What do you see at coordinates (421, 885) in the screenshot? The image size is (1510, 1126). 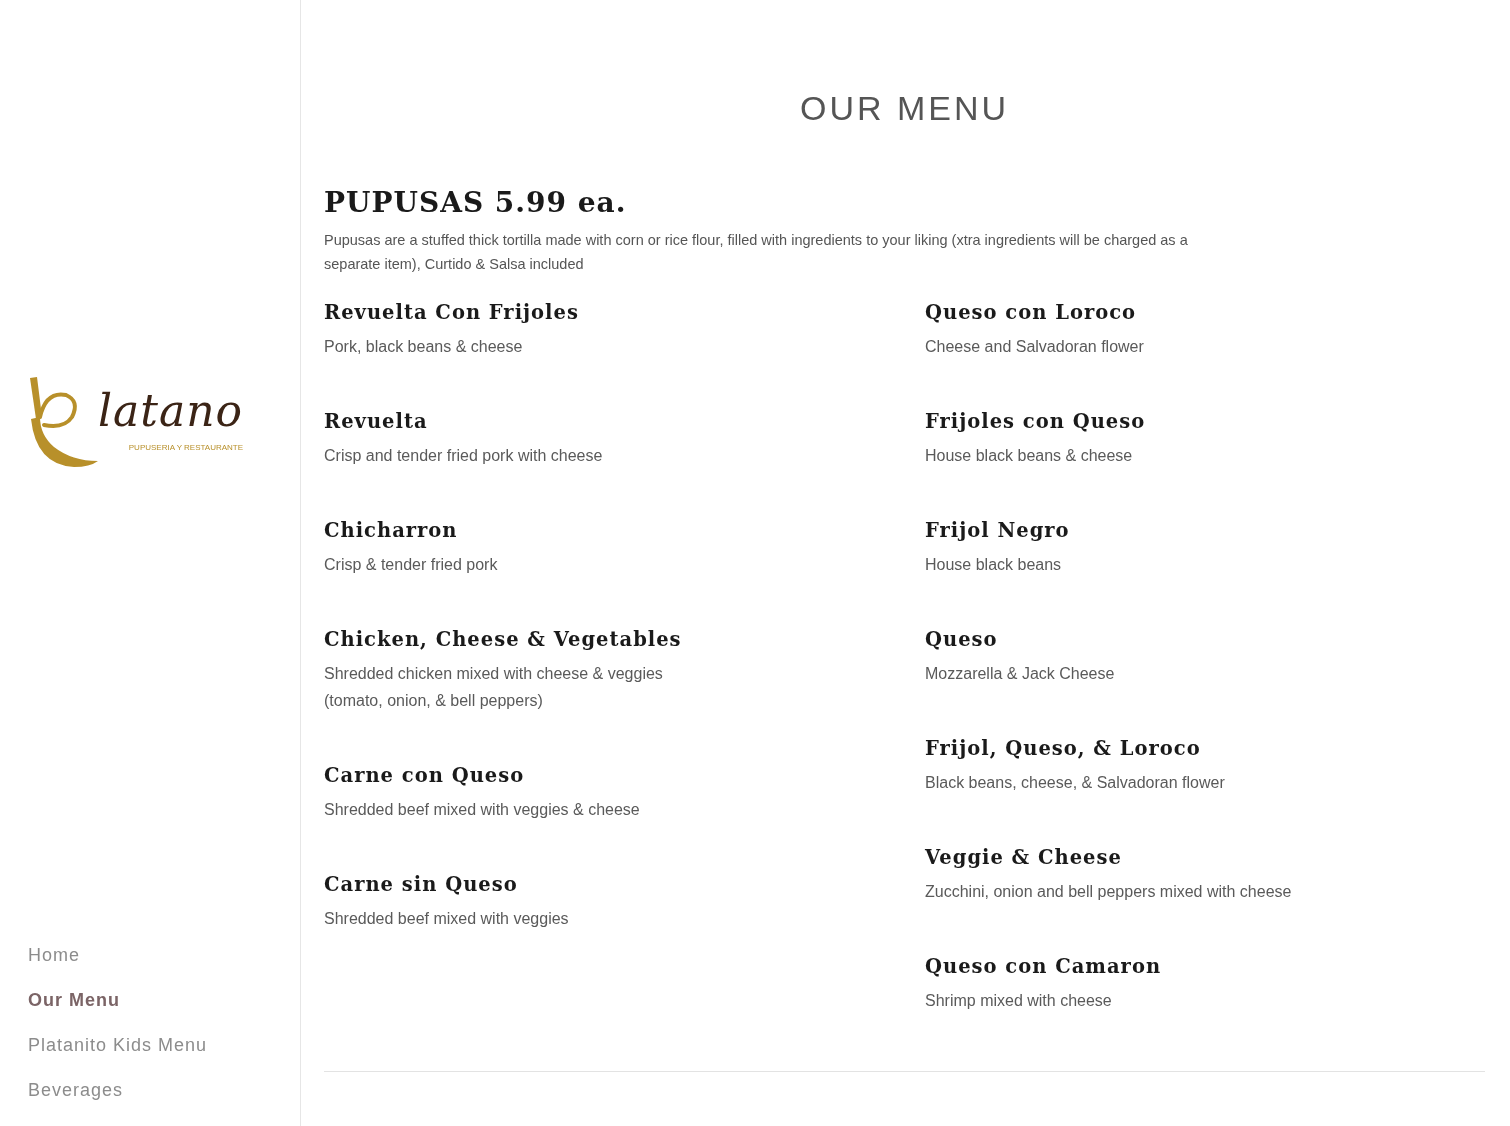 I see `item-name: Carne sin Queso` at bounding box center [421, 885].